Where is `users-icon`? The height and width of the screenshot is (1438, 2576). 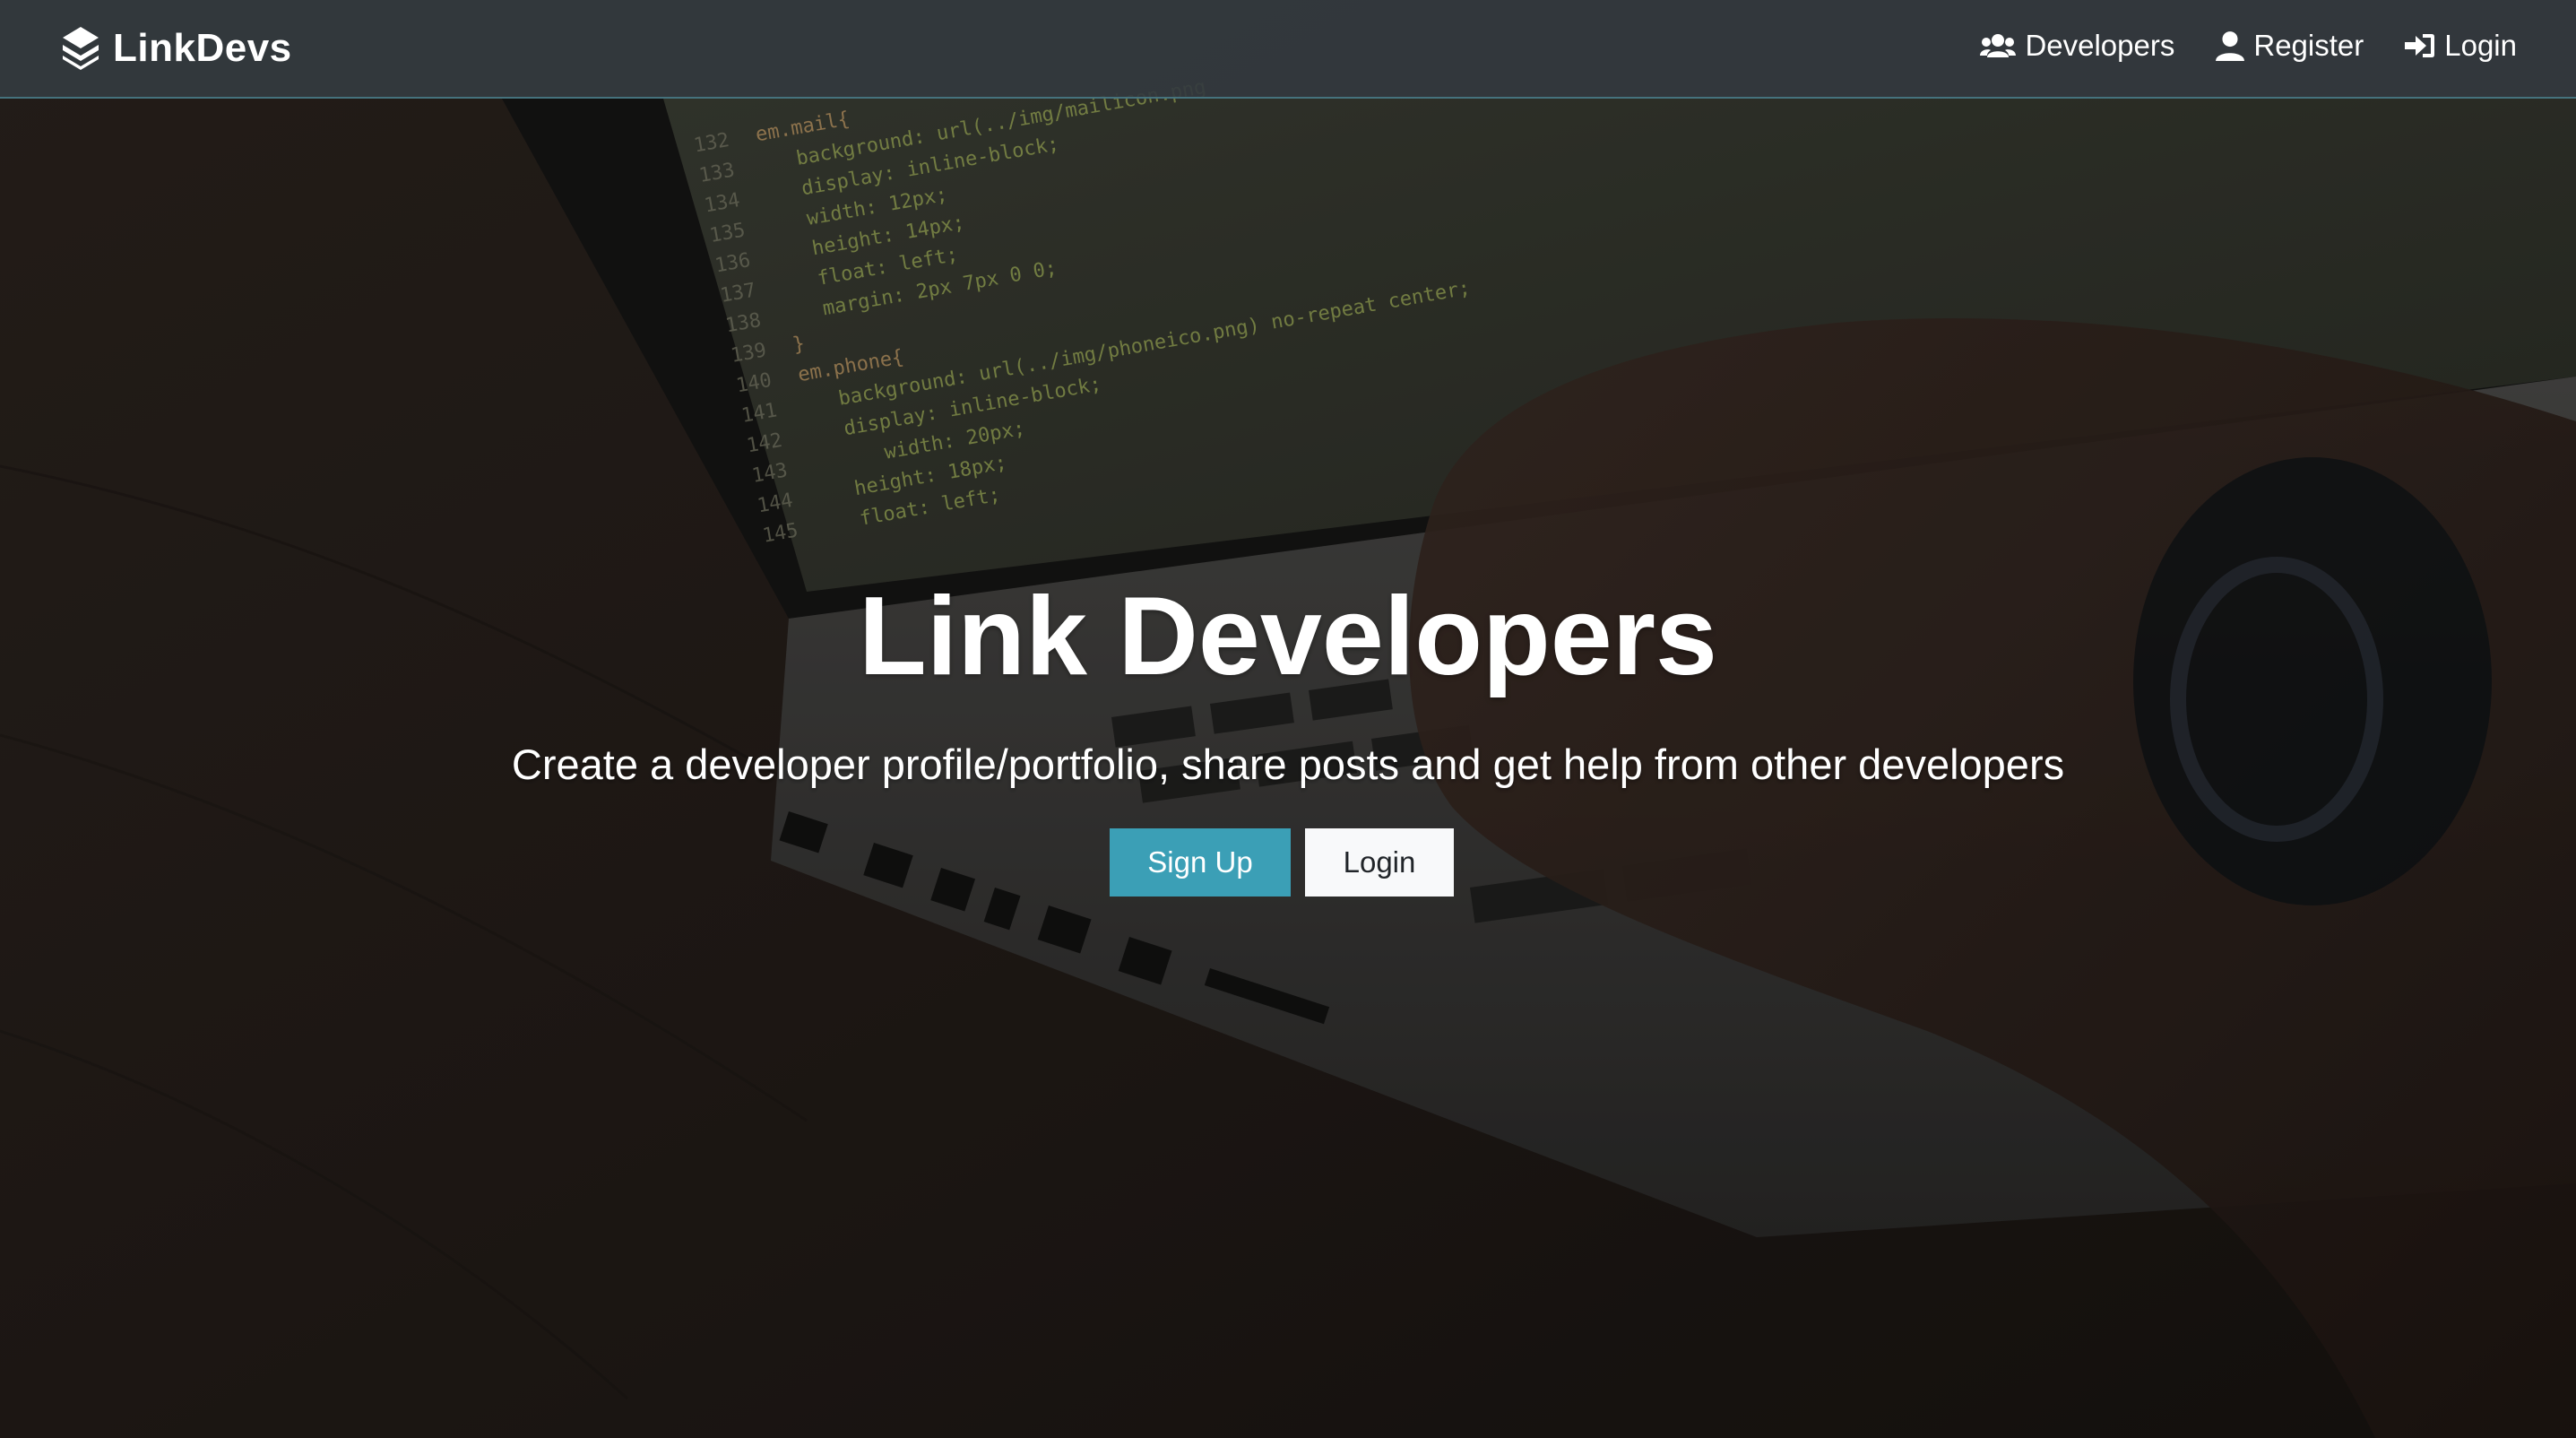
users-icon is located at coordinates (1998, 45).